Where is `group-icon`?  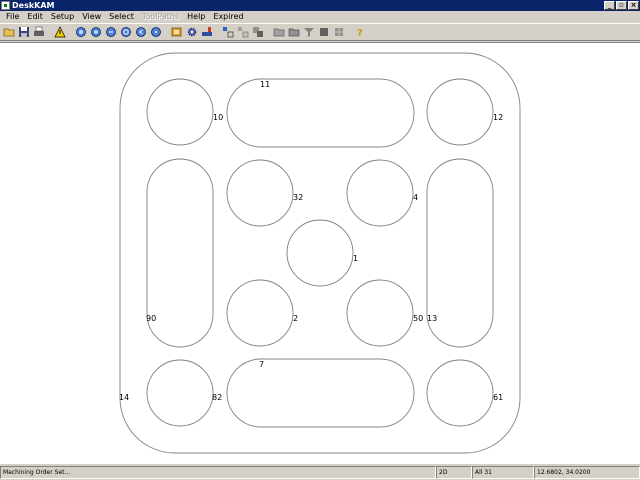 group-icon is located at coordinates (258, 32).